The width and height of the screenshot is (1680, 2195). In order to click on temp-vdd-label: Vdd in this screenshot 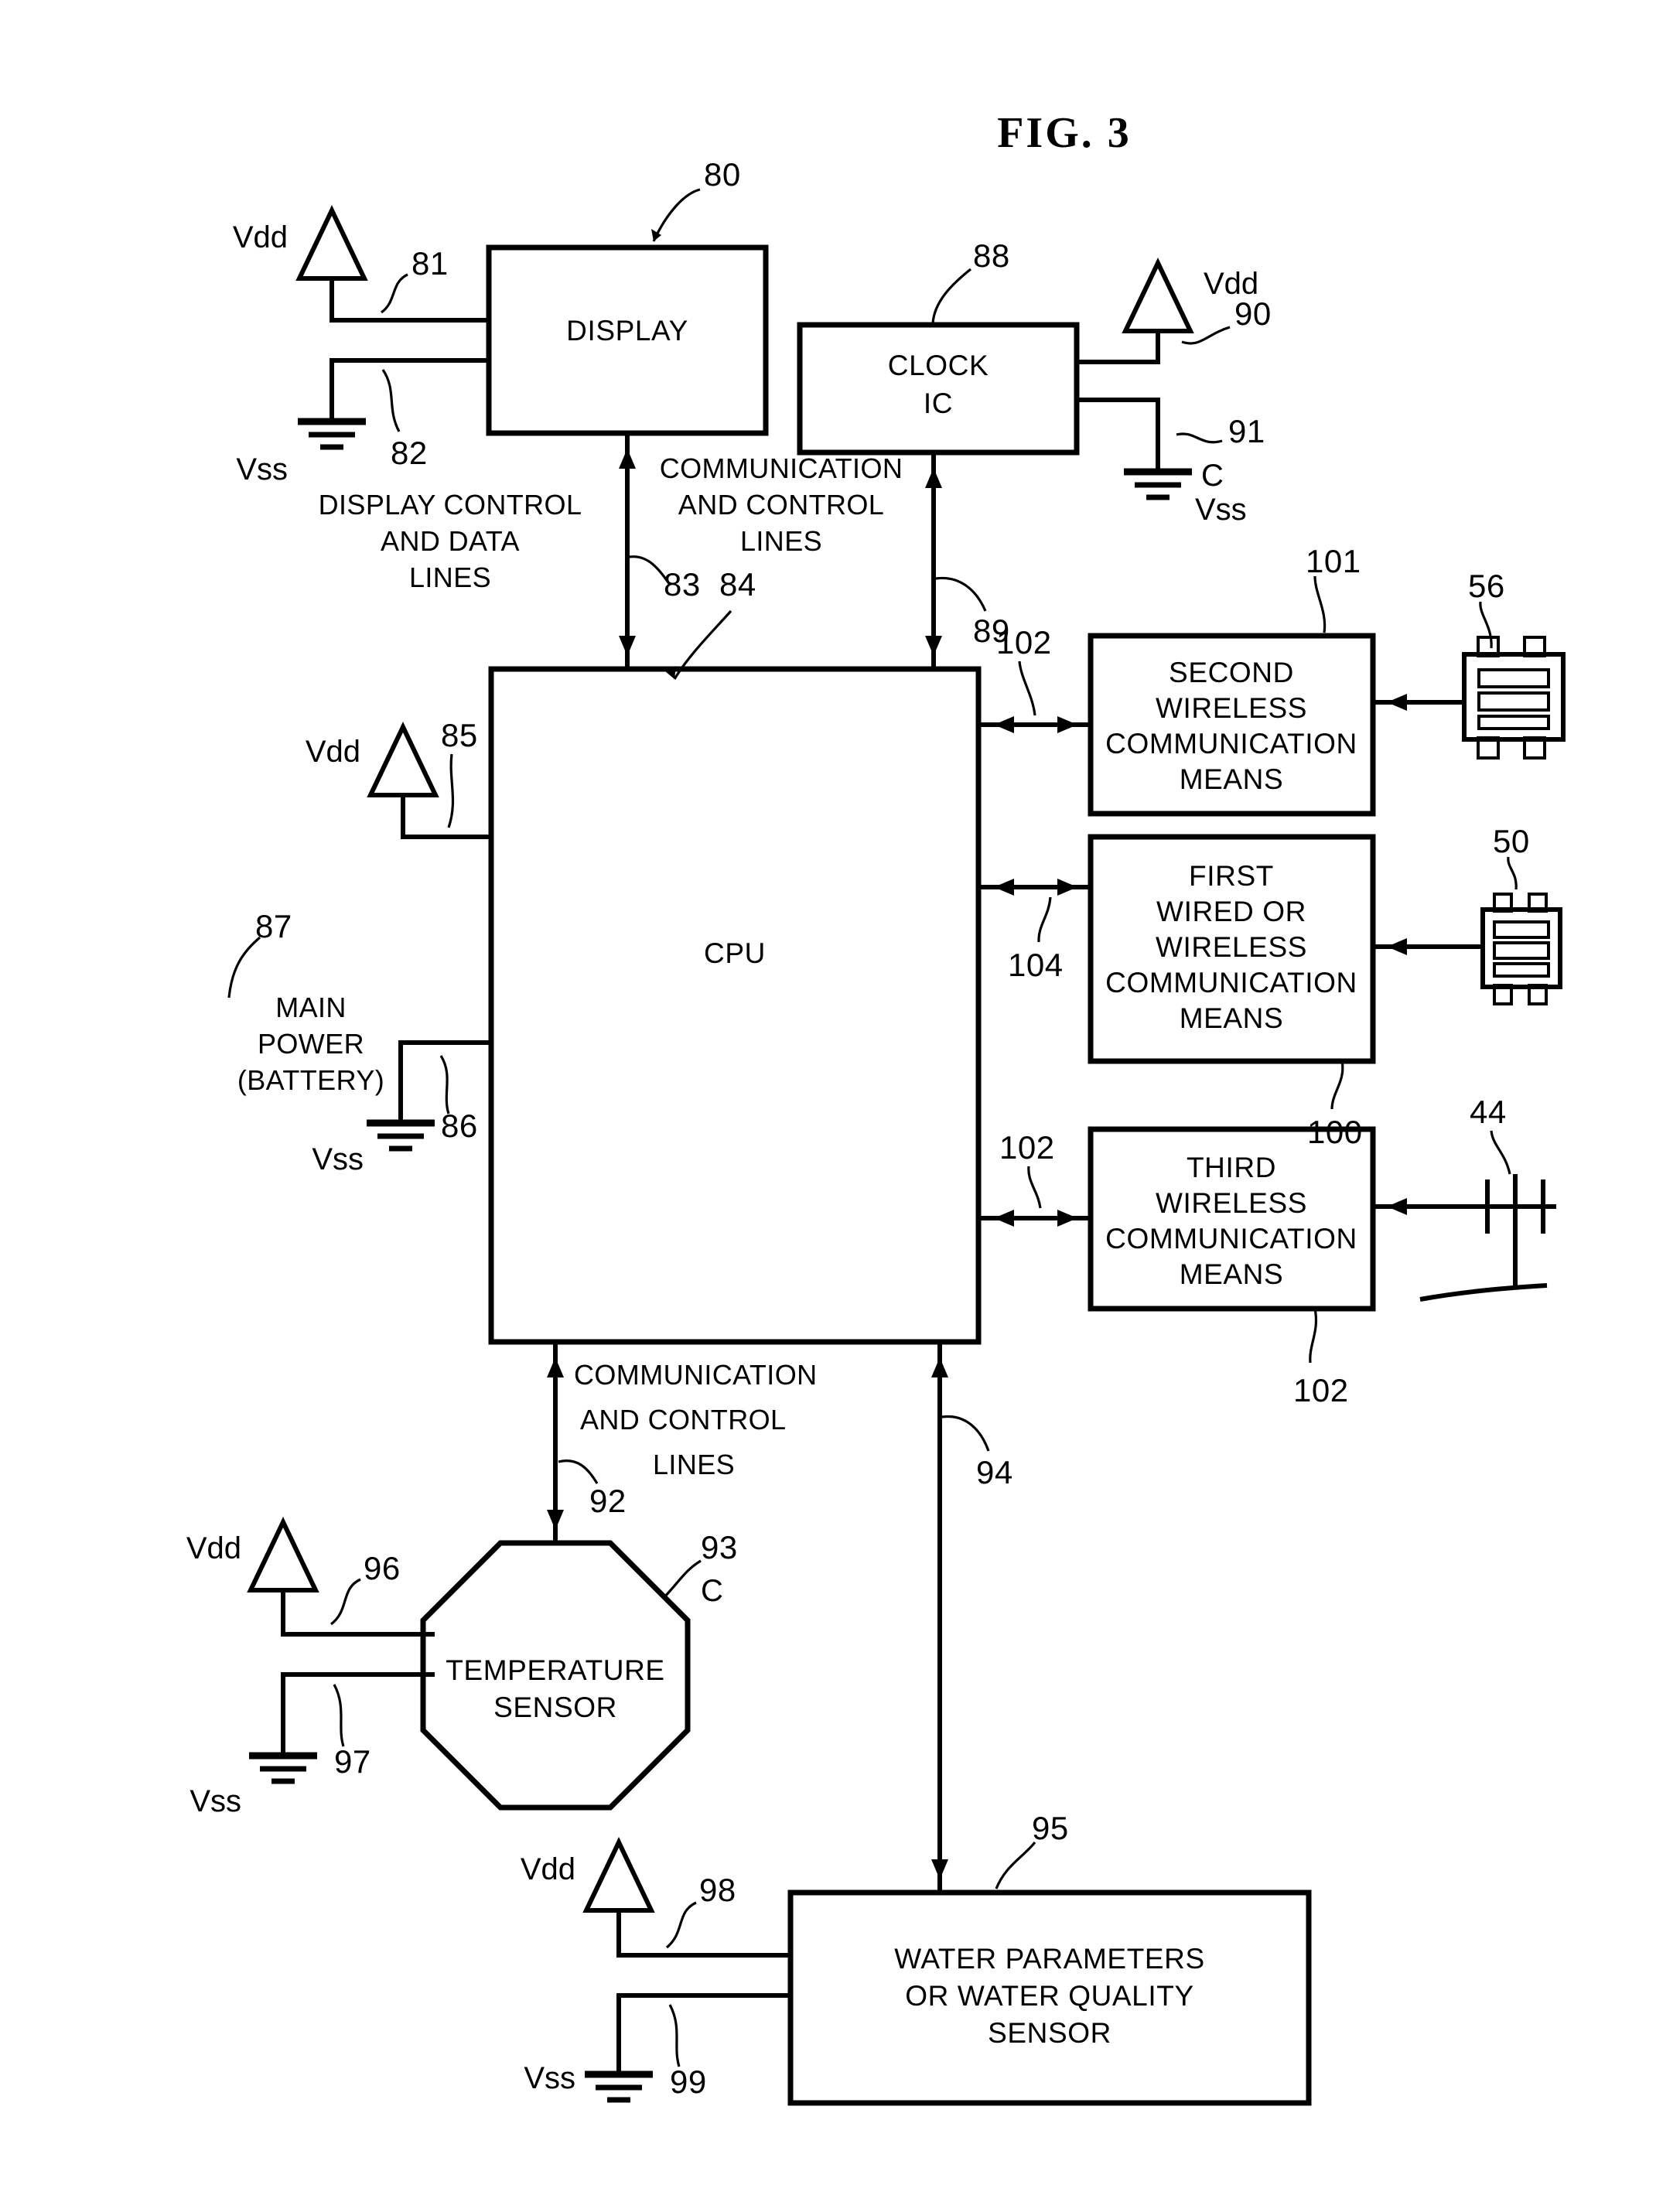, I will do `click(214, 1548)`.